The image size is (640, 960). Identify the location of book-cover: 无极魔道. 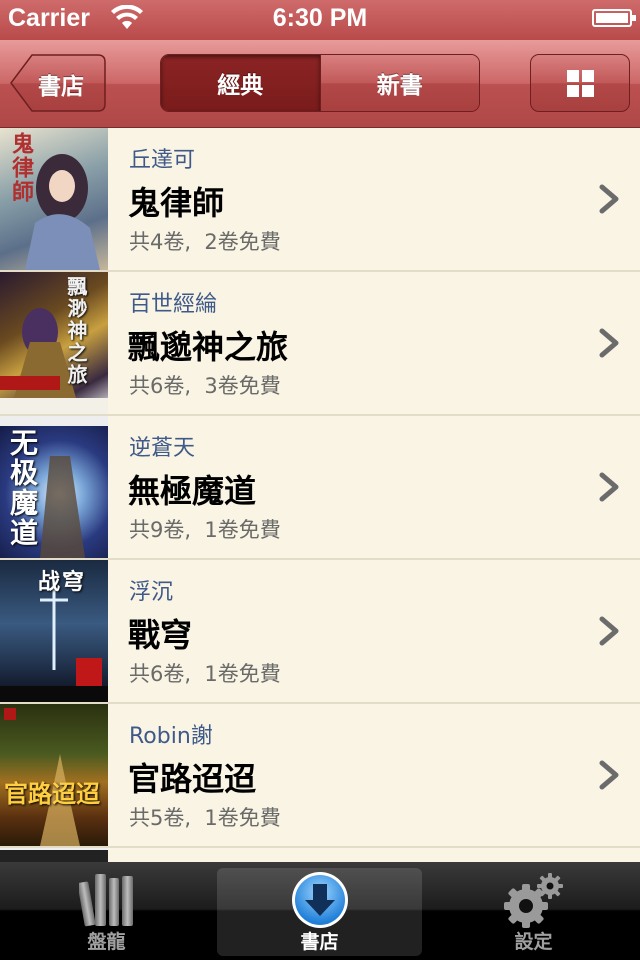
(54, 487).